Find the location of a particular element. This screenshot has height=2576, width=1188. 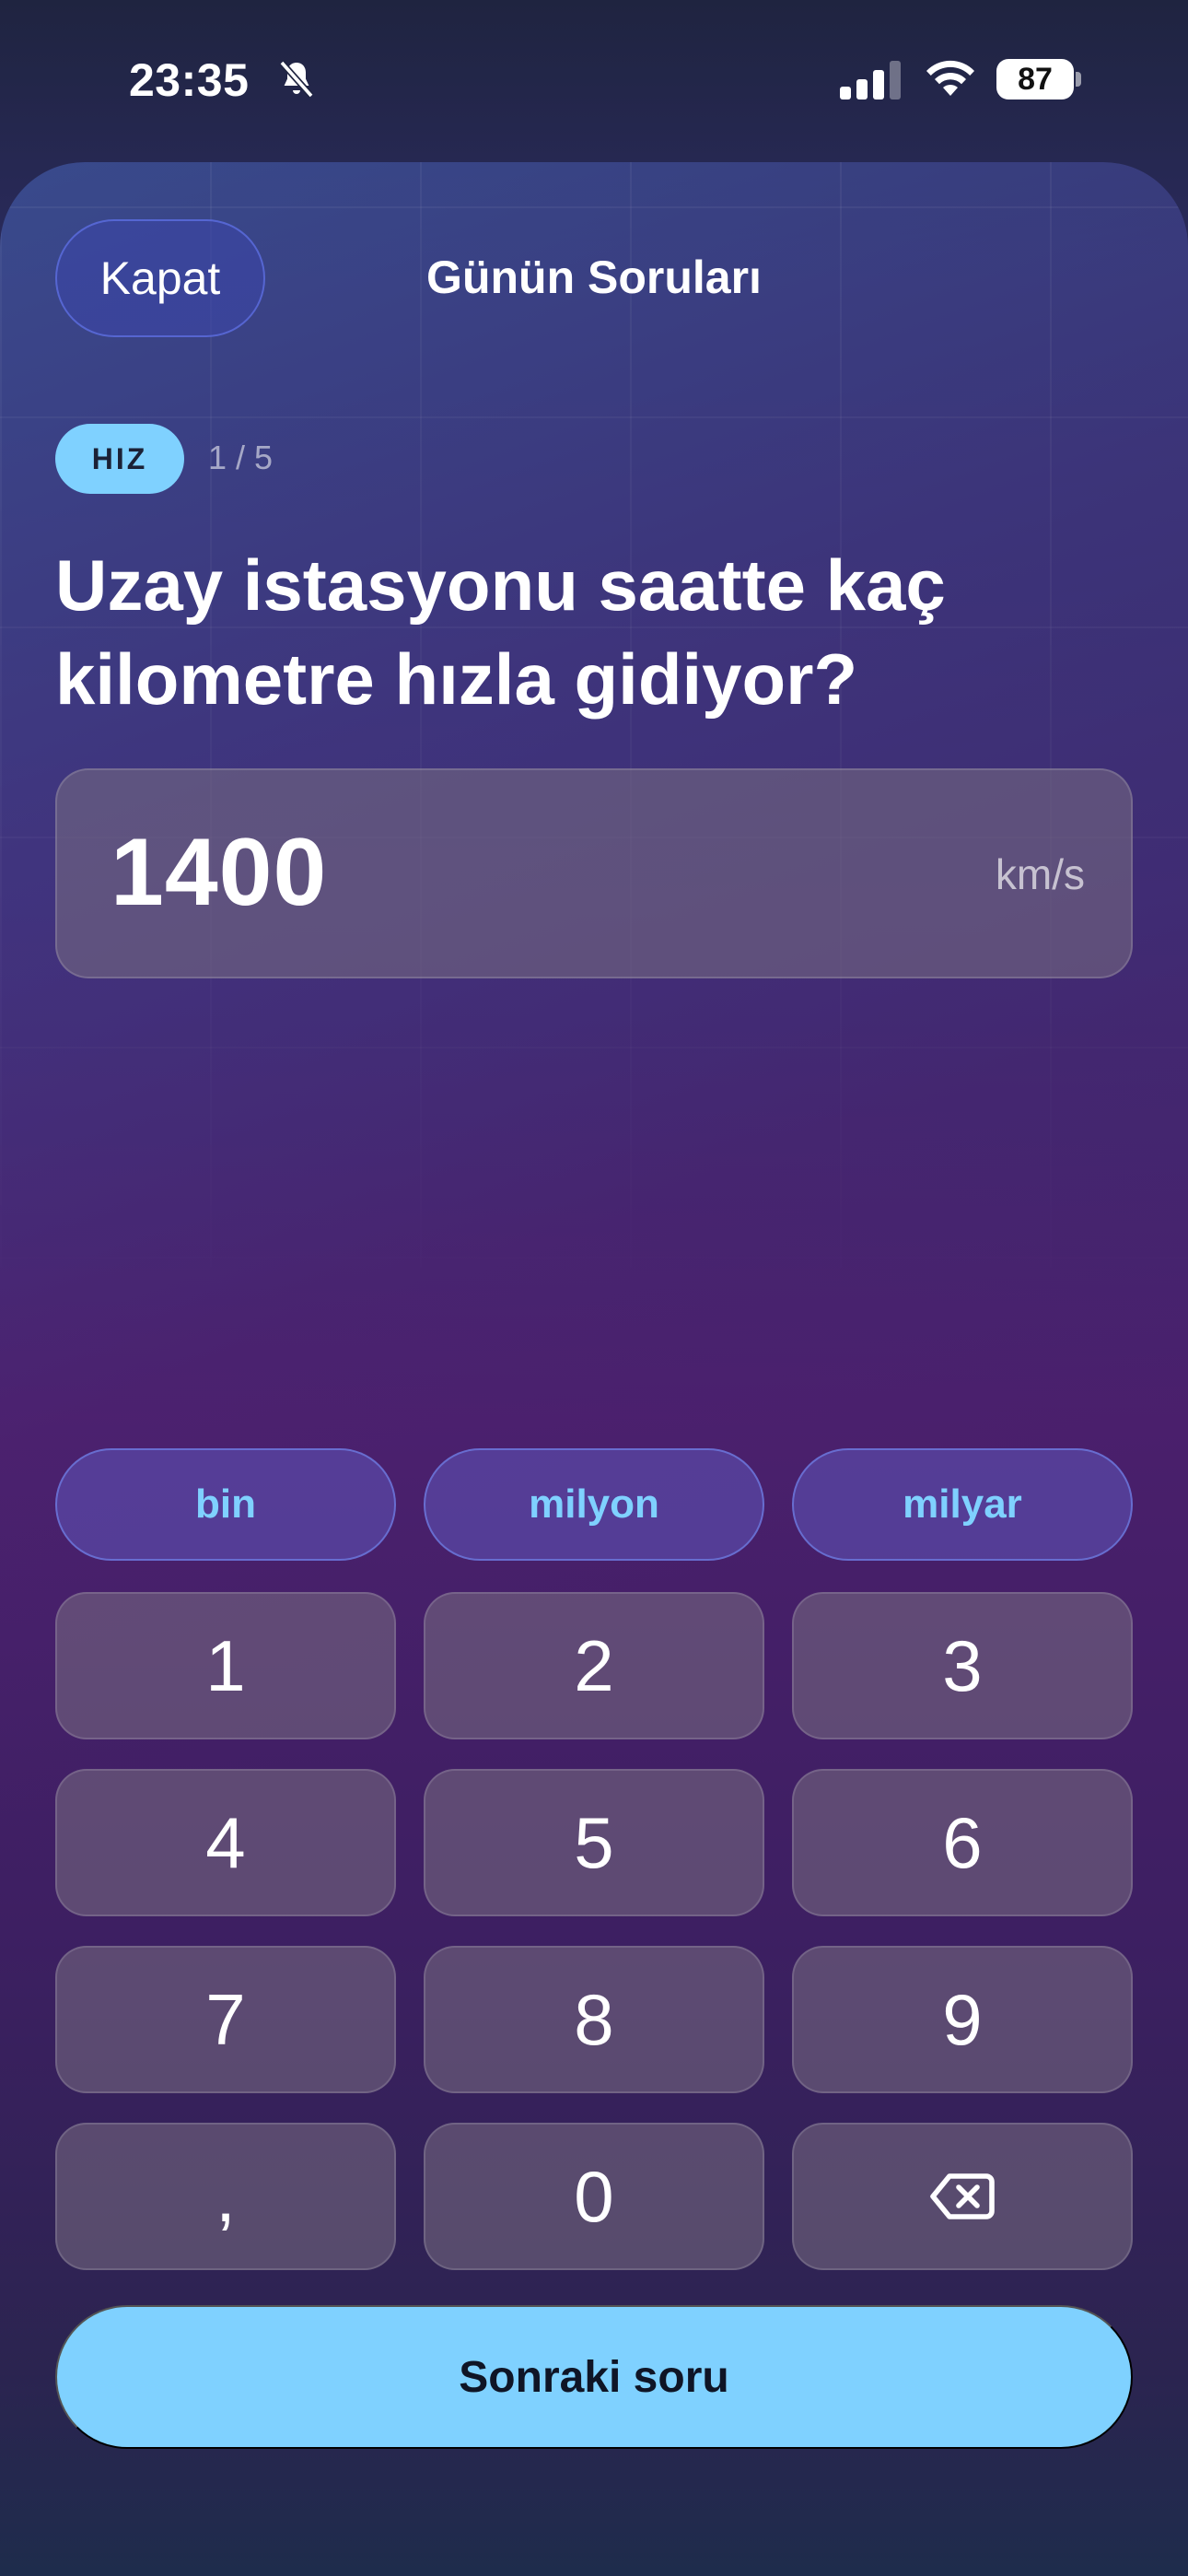

key-1: 1 is located at coordinates (225, 1665).